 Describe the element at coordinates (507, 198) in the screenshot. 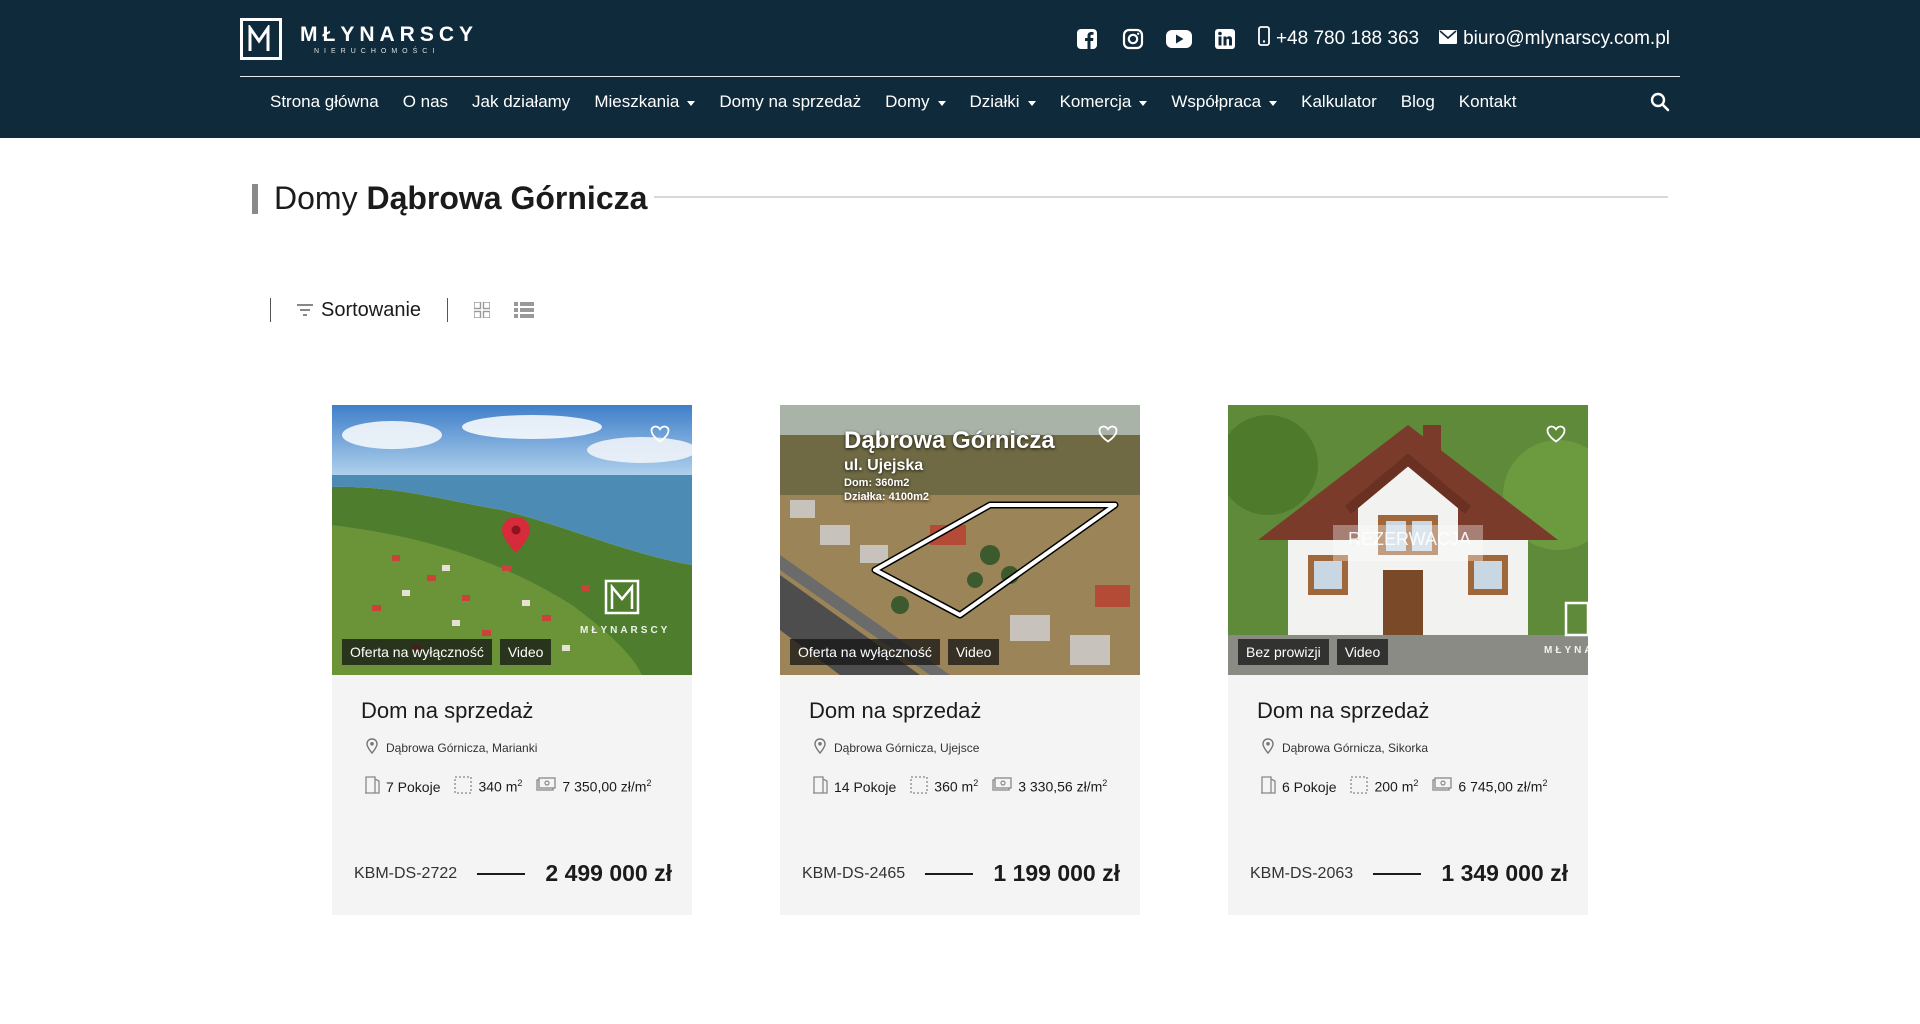

I see `title-bold: Dąbrowa Górnicza` at that location.